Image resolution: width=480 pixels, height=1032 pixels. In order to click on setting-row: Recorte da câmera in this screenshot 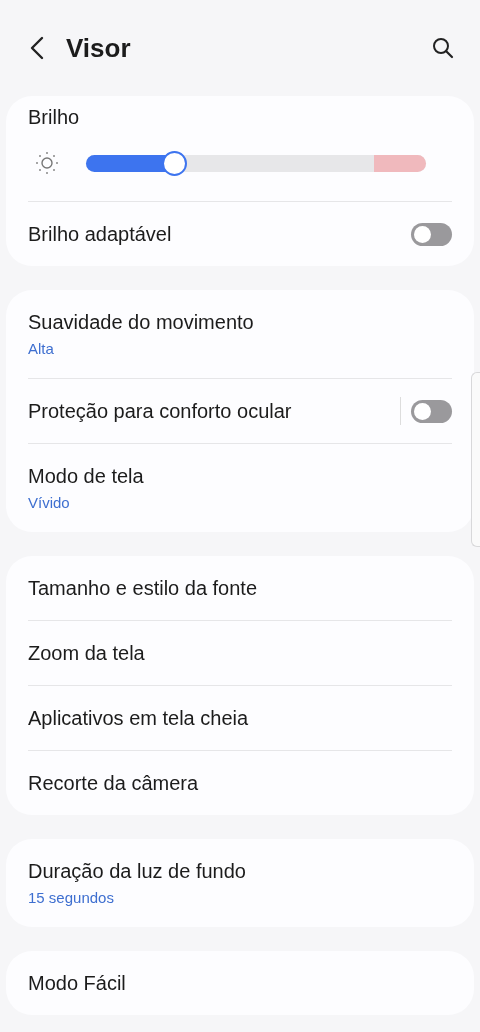, I will do `click(240, 783)`.